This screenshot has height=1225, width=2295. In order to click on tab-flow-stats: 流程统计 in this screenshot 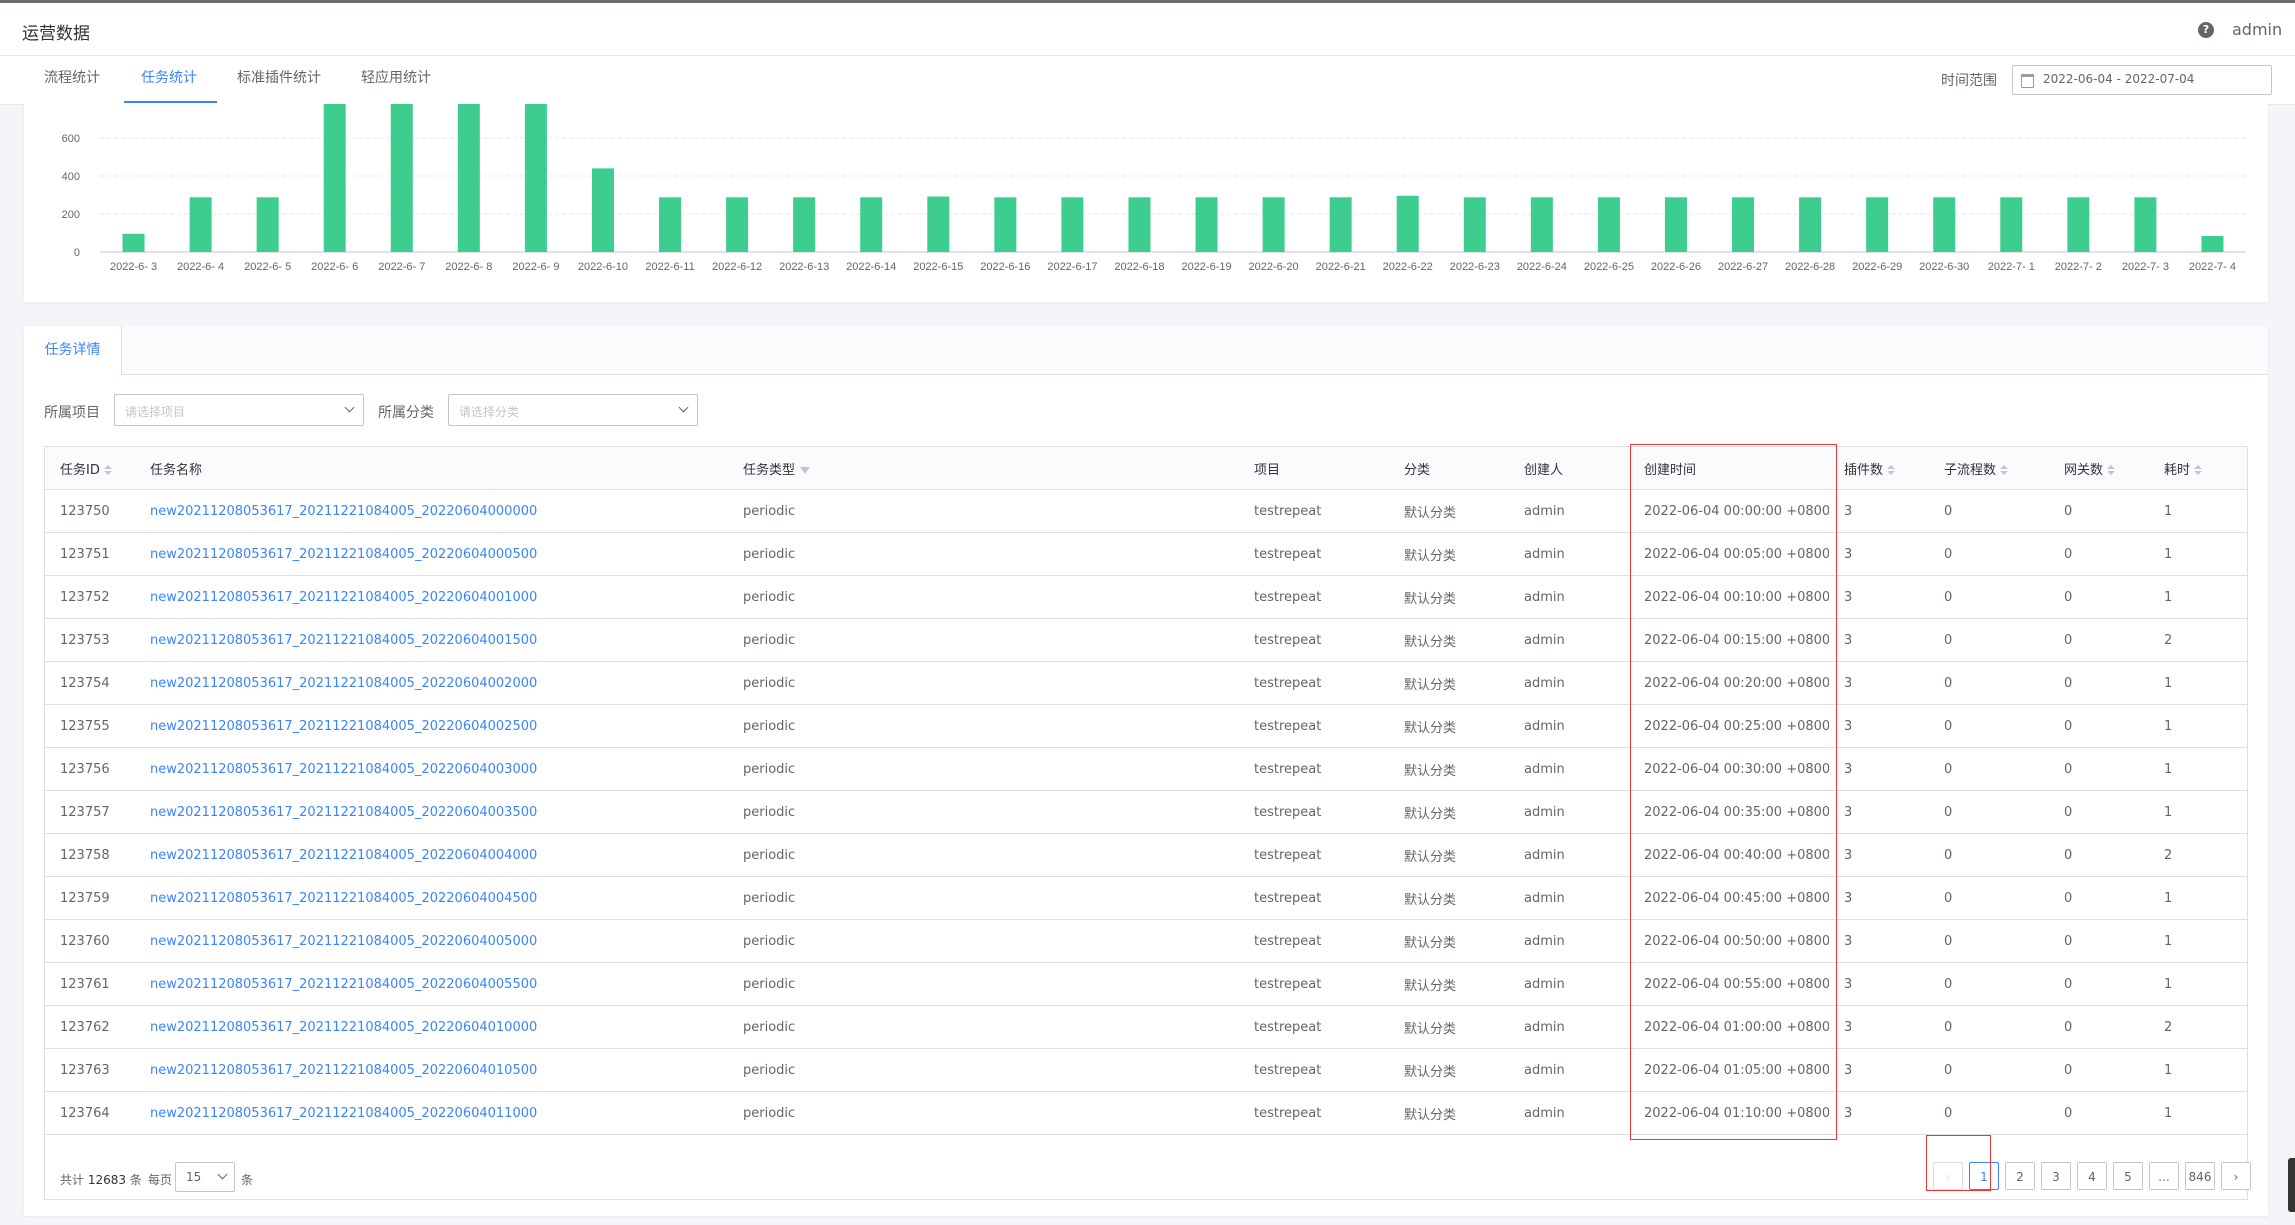, I will do `click(72, 80)`.